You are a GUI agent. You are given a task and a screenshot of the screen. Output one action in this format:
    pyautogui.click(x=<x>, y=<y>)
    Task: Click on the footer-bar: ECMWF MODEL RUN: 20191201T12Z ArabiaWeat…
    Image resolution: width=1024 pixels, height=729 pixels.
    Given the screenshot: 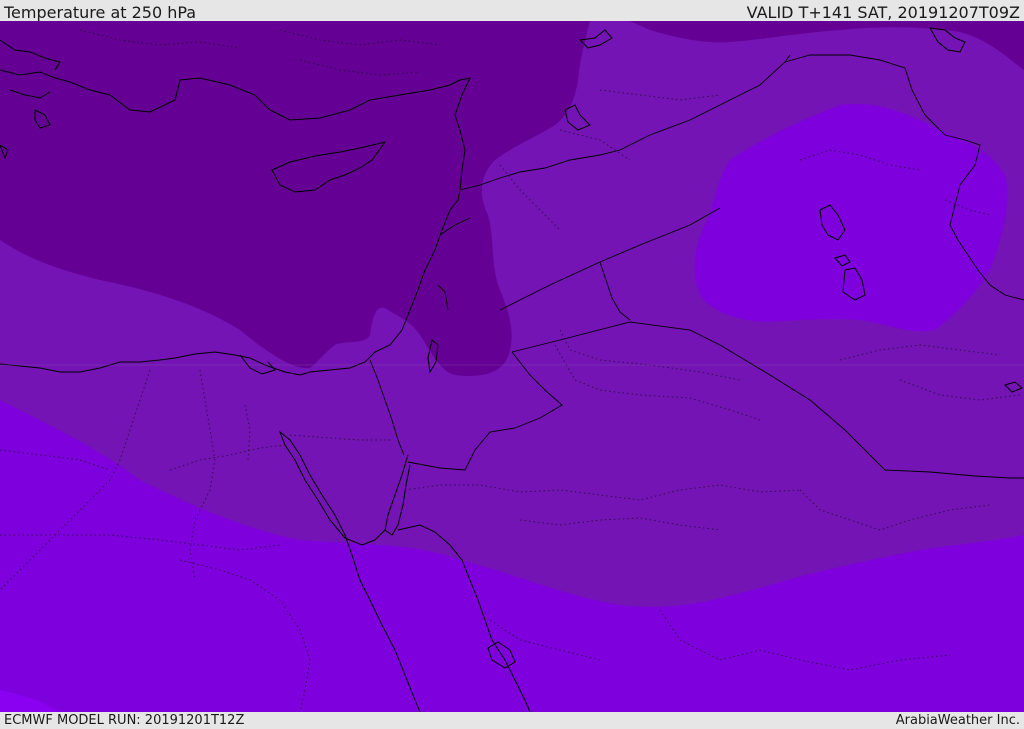 What is the action you would take?
    pyautogui.click(x=512, y=720)
    